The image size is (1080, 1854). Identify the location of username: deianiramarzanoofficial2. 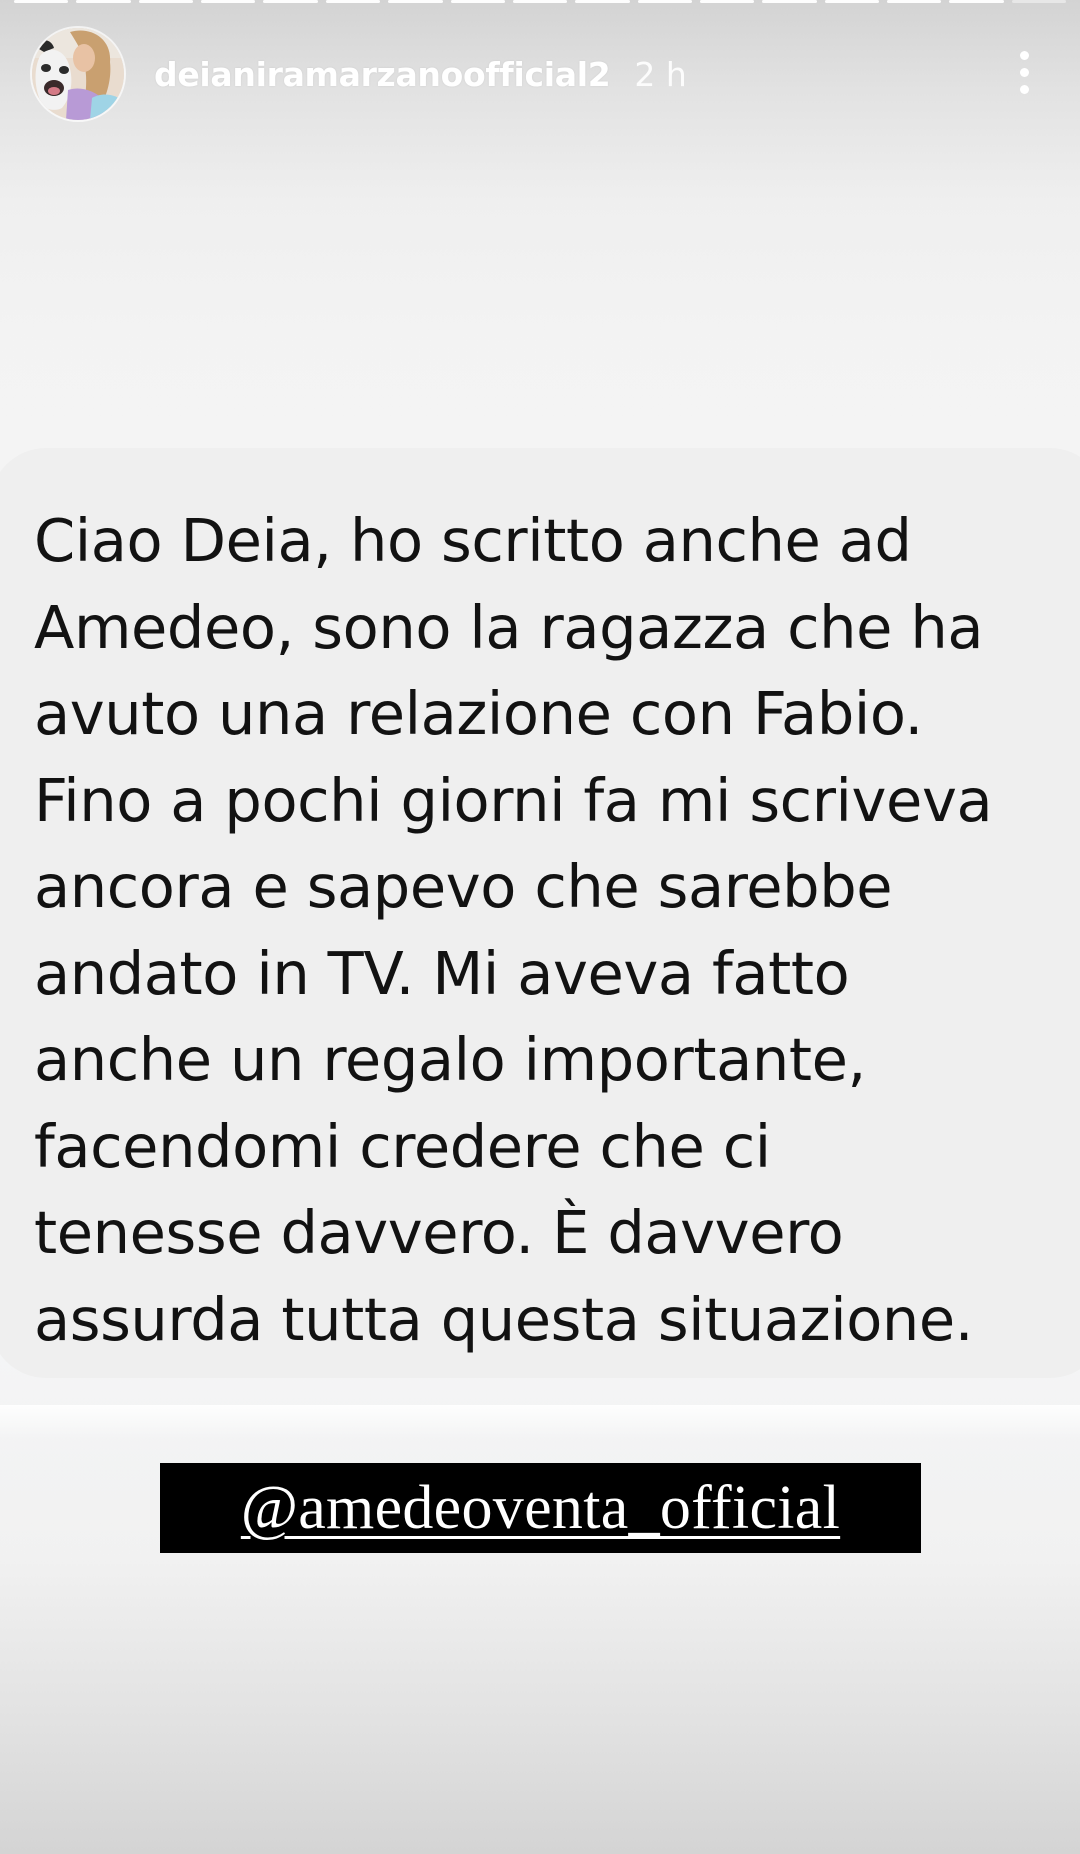
(382, 74).